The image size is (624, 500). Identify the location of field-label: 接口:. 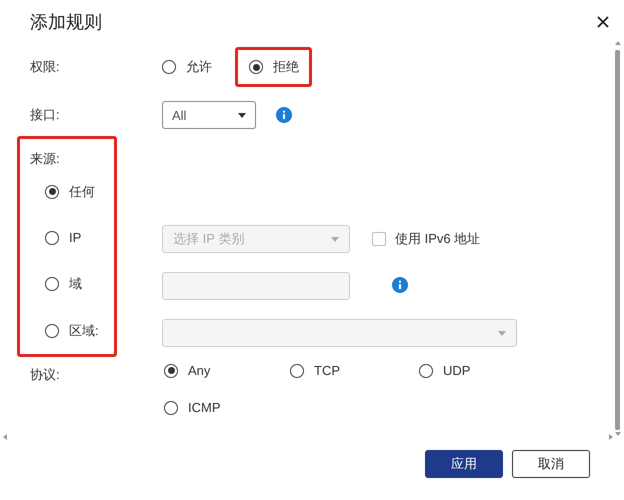
(45, 115).